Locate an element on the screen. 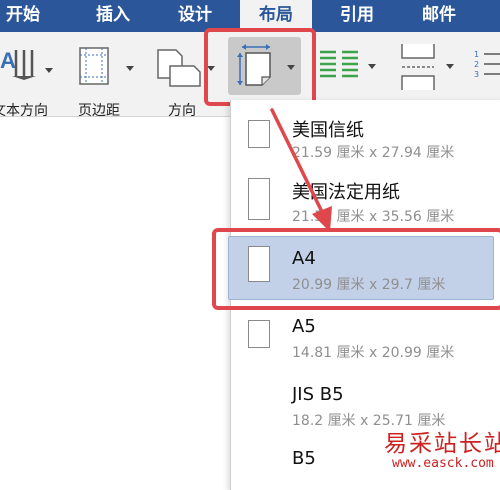 This screenshot has height=490, width=500. watermark-url: www.easck.com is located at coordinates (443, 463).